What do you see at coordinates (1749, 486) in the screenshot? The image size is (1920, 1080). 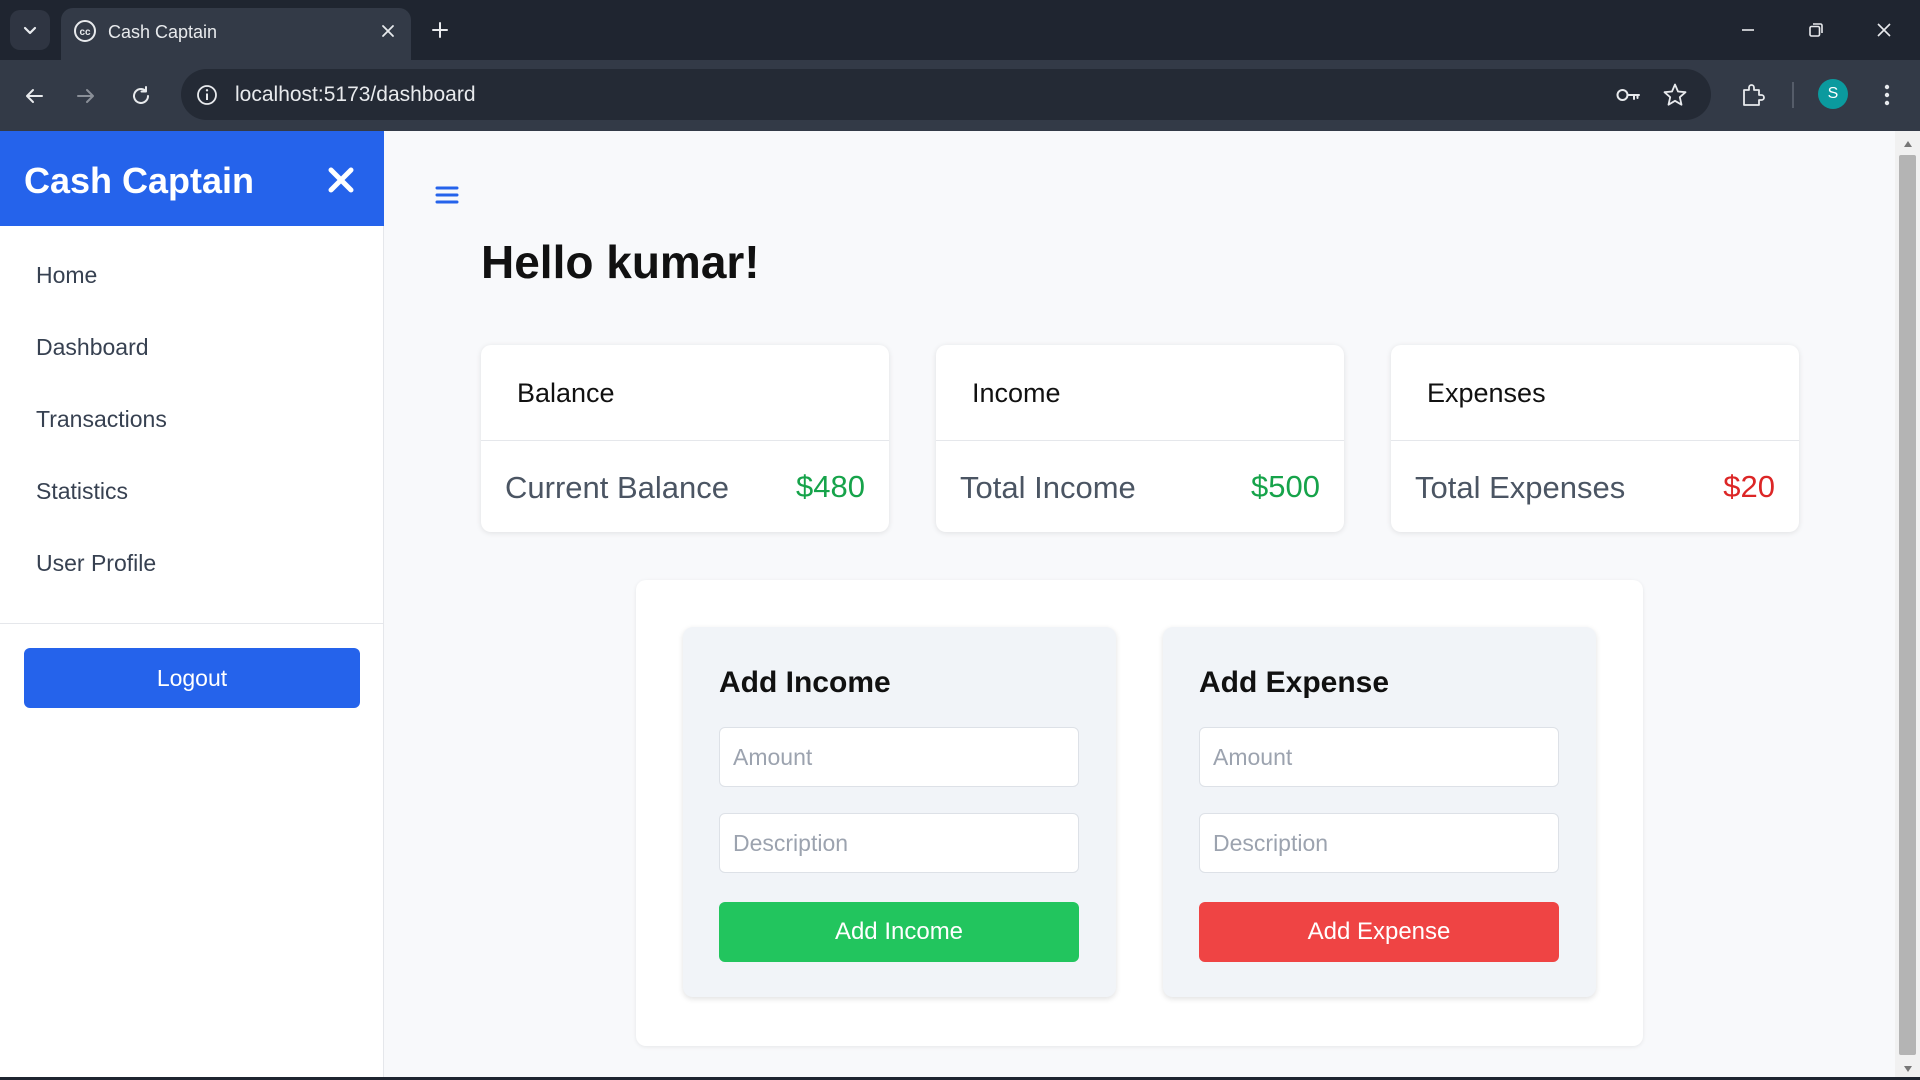 I see `expenses-value: $20` at bounding box center [1749, 486].